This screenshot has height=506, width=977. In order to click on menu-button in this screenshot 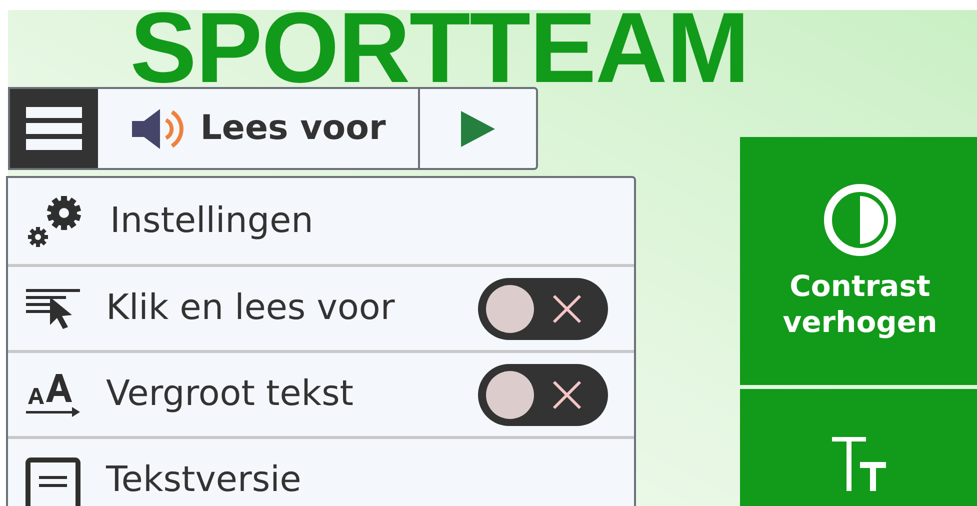, I will do `click(54, 128)`.